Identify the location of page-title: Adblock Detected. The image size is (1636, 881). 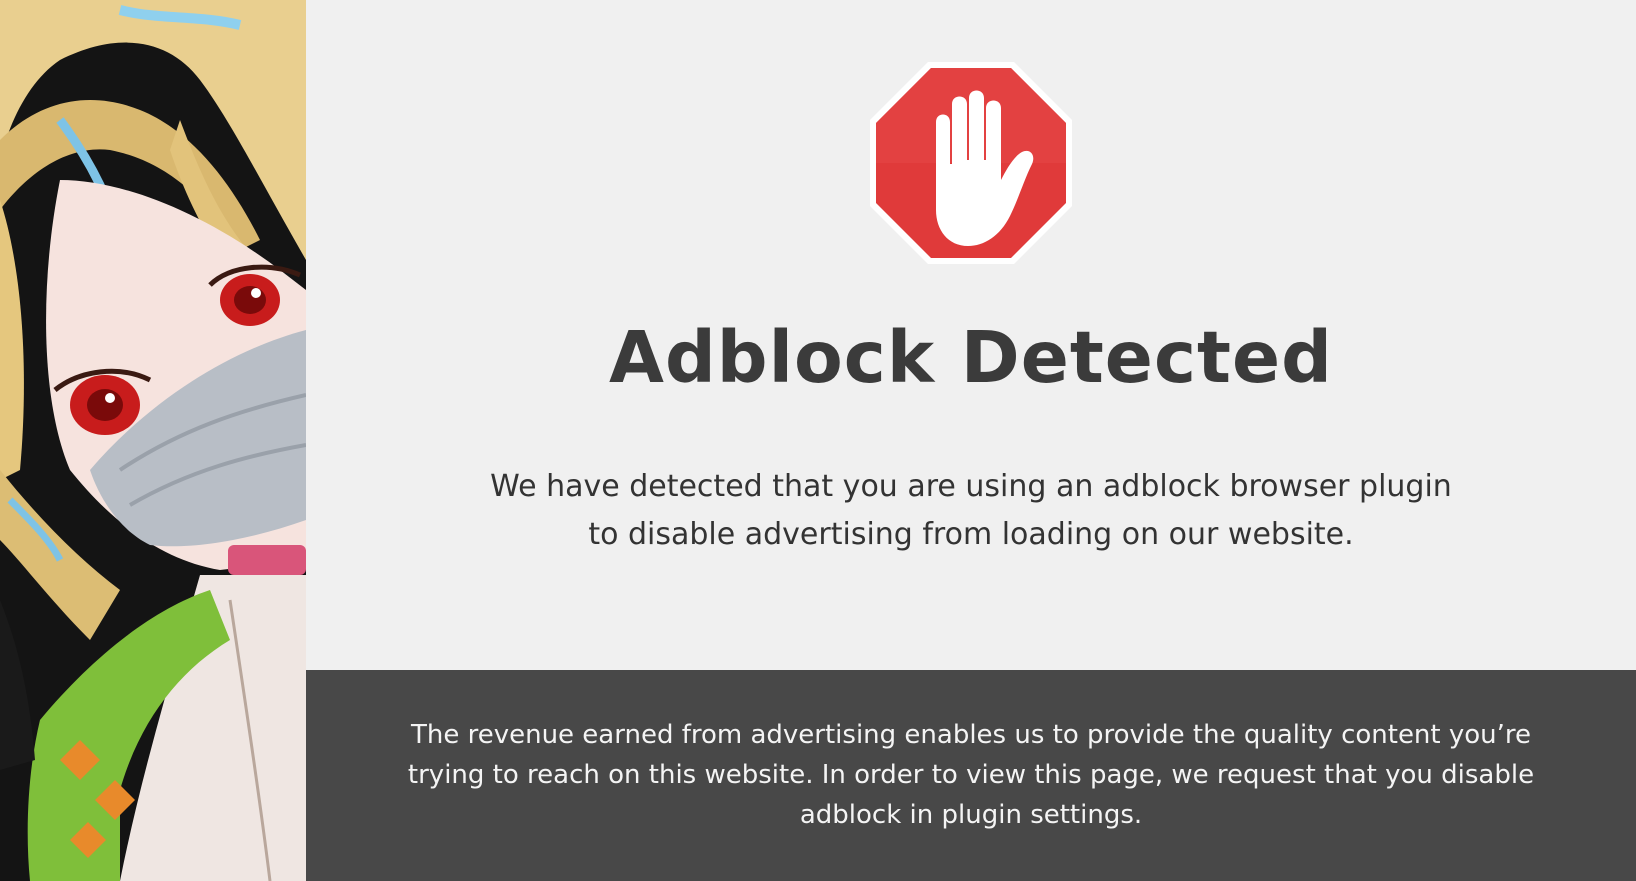
(971, 357).